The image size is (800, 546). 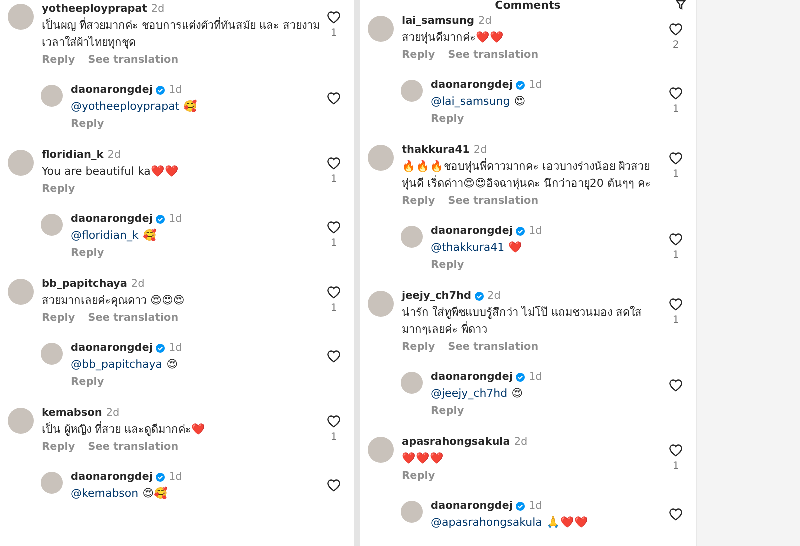 What do you see at coordinates (125, 106) in the screenshot?
I see `mention-link: @yotheeployprapat` at bounding box center [125, 106].